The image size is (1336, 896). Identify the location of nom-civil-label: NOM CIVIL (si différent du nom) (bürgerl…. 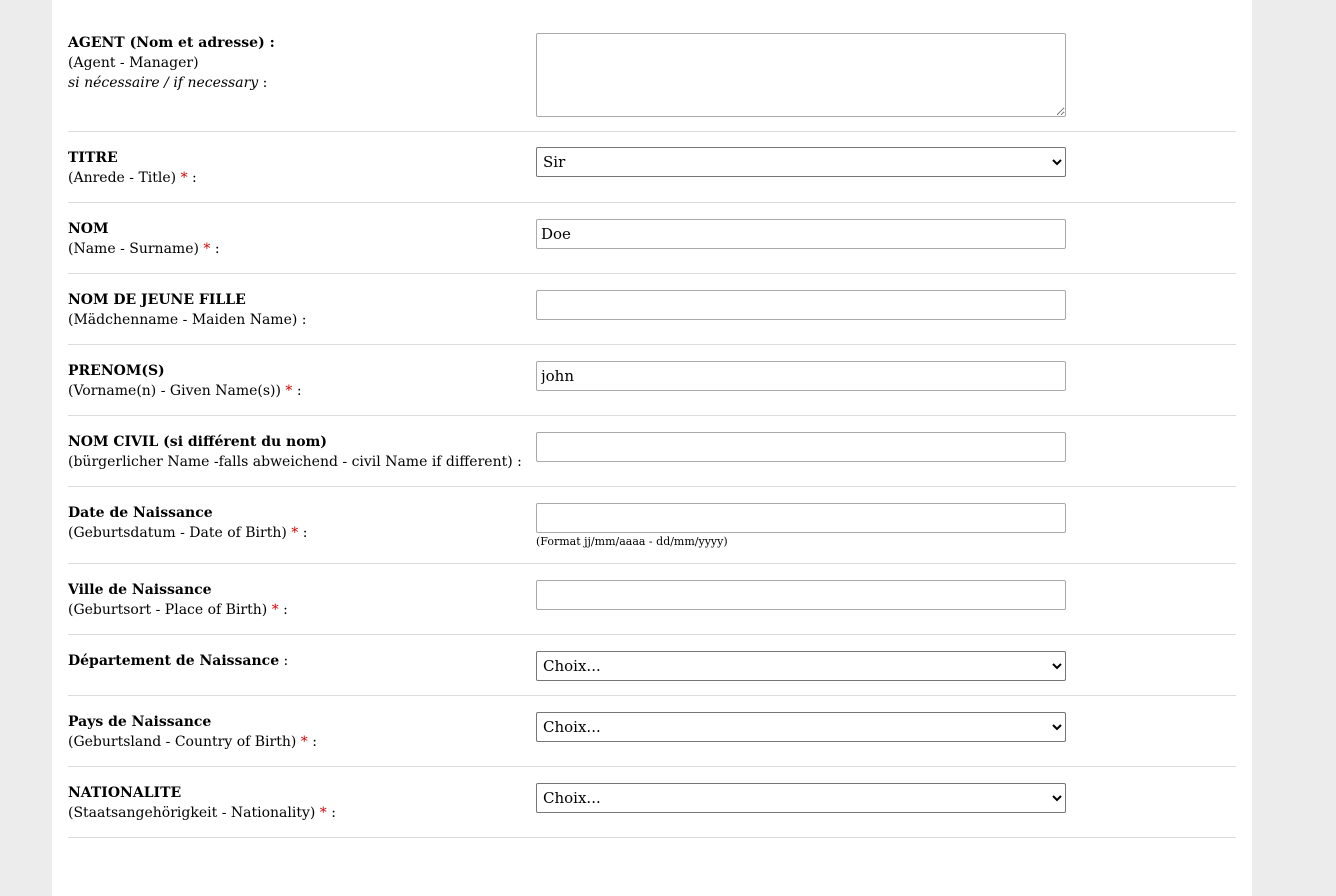
(303, 452).